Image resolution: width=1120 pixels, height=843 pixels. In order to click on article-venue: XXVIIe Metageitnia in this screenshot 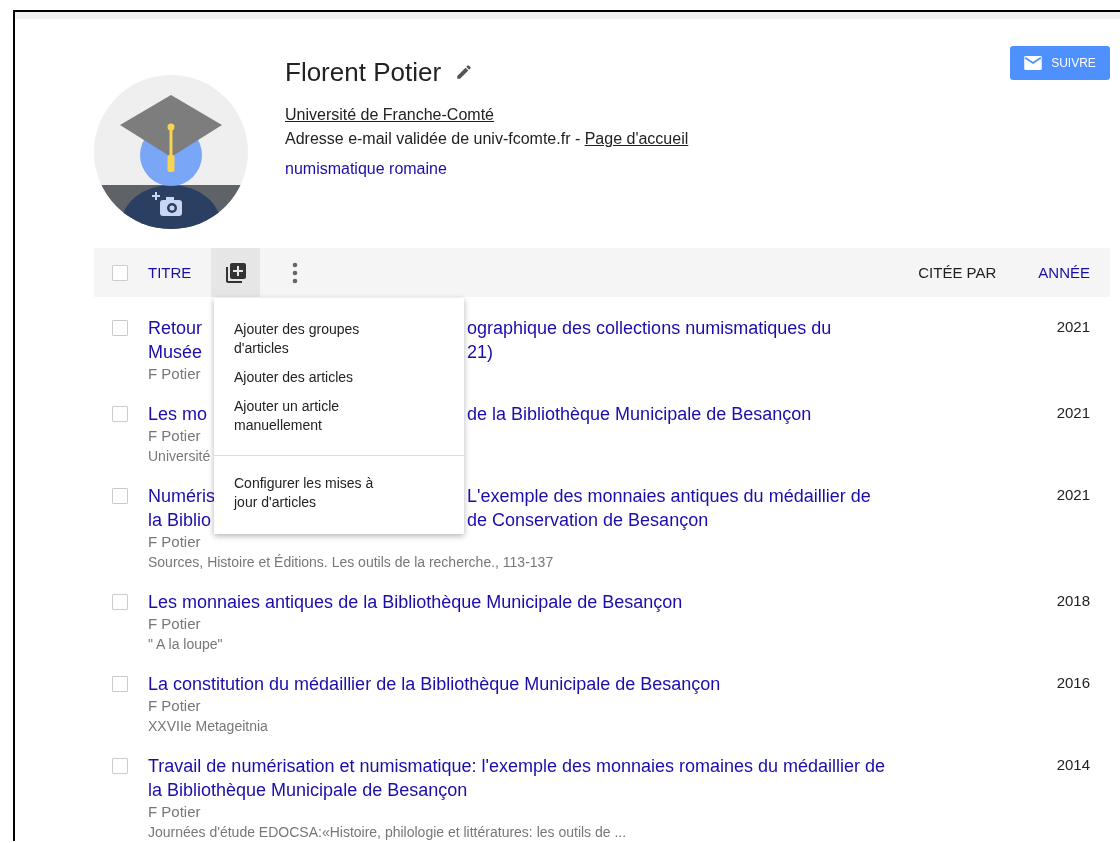, I will do `click(208, 726)`.